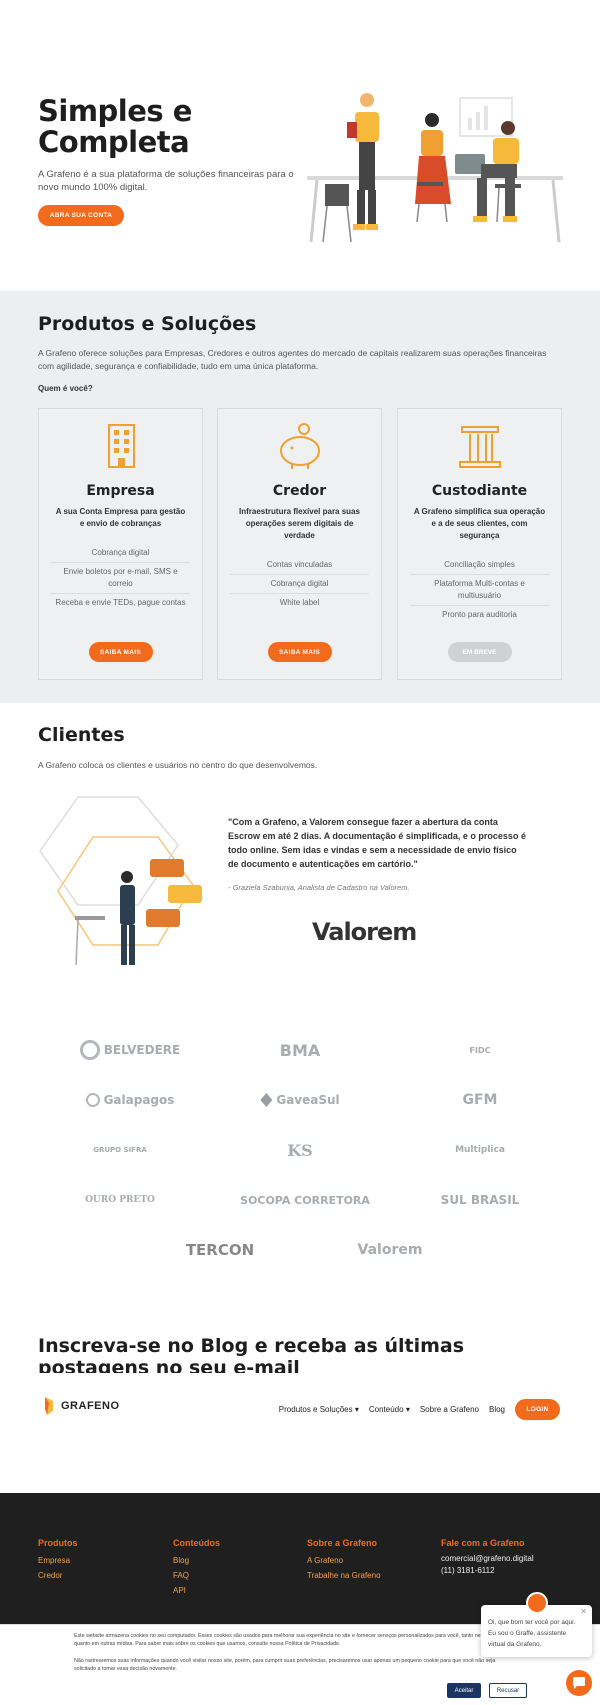 Image resolution: width=600 pixels, height=1705 pixels. What do you see at coordinates (342, 1543) in the screenshot?
I see `footer-col-title: Sobre a Grafeno` at bounding box center [342, 1543].